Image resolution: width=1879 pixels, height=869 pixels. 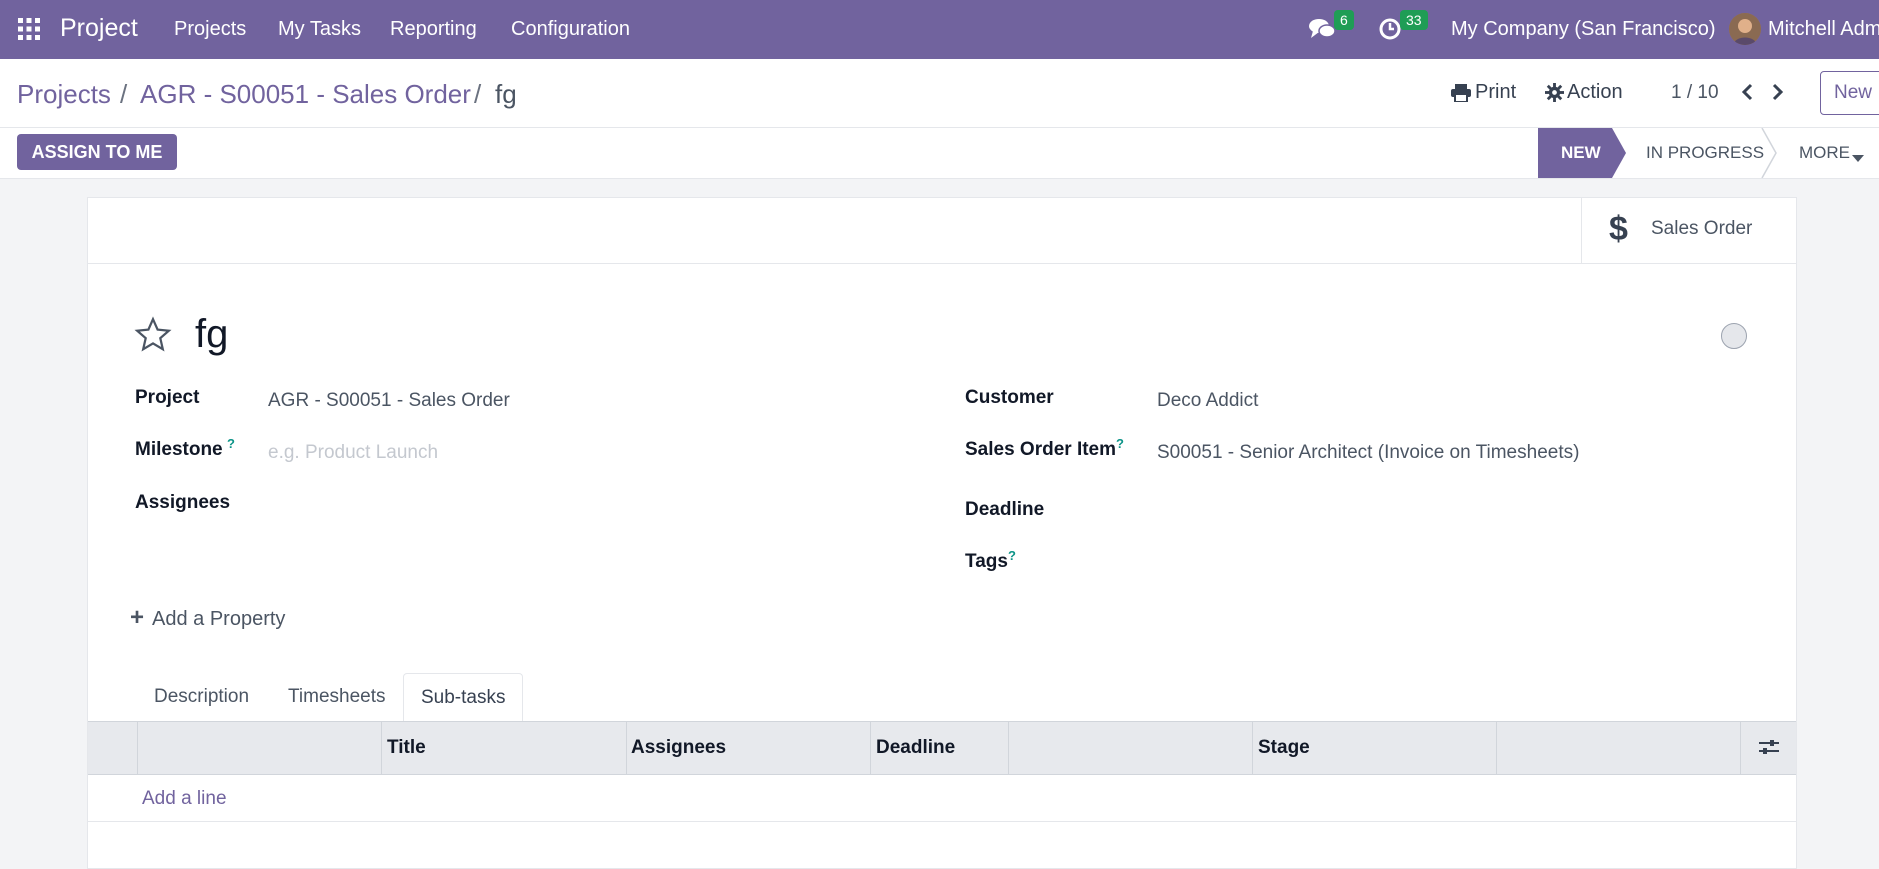 I want to click on print-icon, so click(x=1461, y=95).